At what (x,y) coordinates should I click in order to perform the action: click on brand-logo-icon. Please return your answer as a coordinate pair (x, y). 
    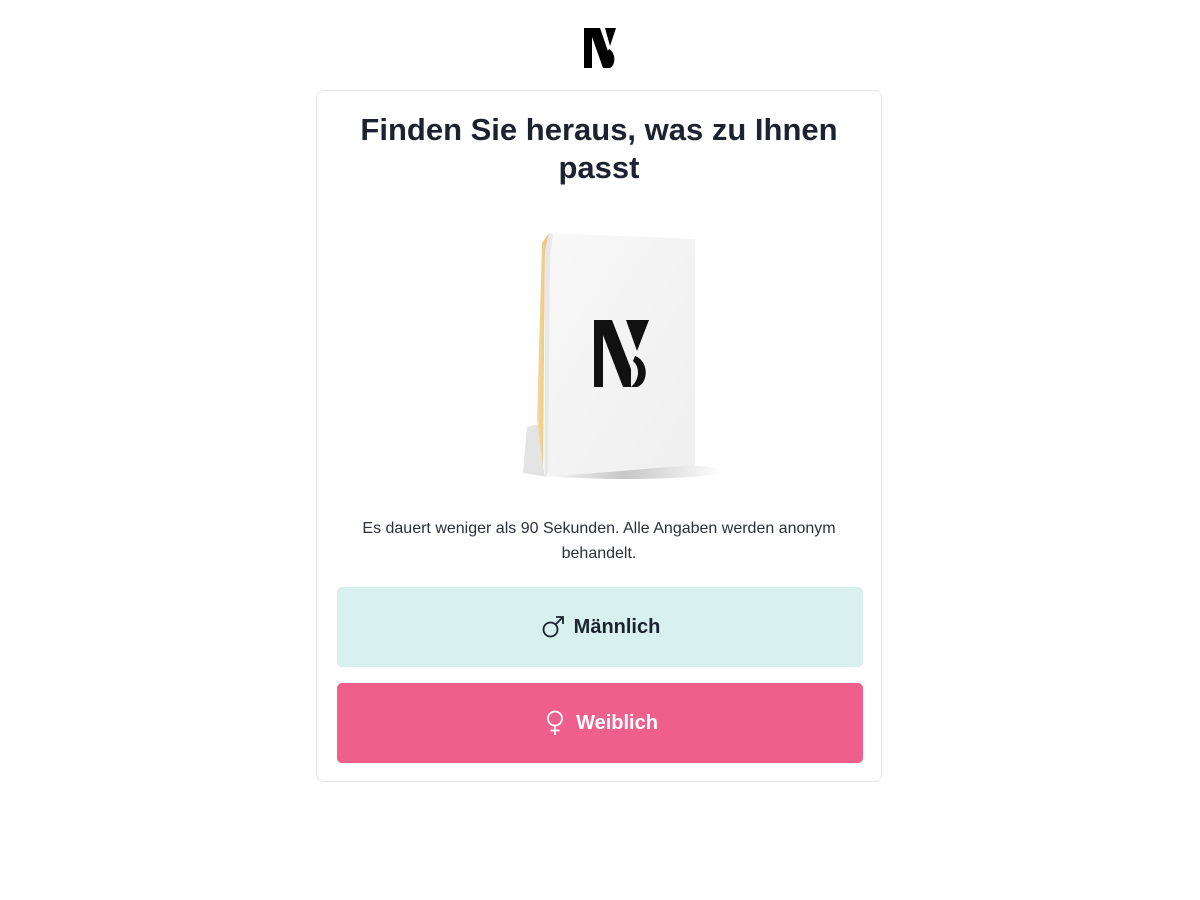
    Looking at the image, I should click on (600, 48).